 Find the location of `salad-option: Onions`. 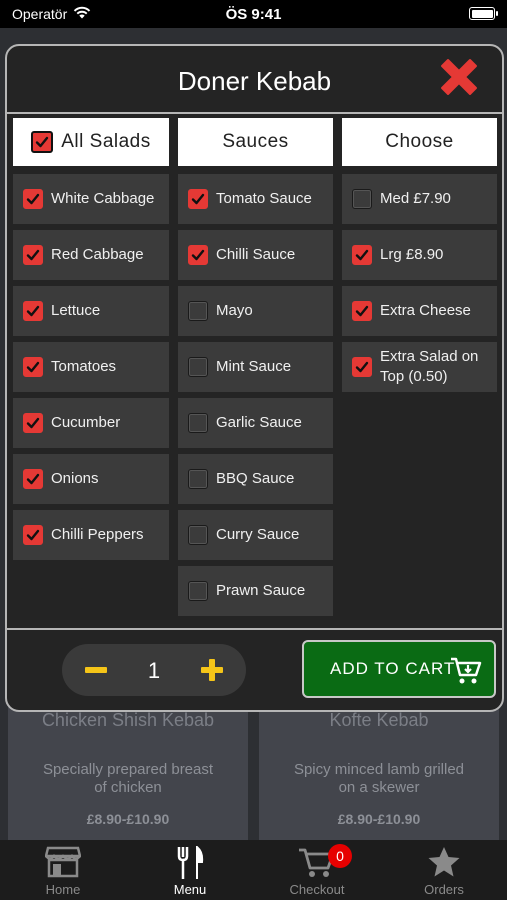

salad-option: Onions is located at coordinates (91, 479).